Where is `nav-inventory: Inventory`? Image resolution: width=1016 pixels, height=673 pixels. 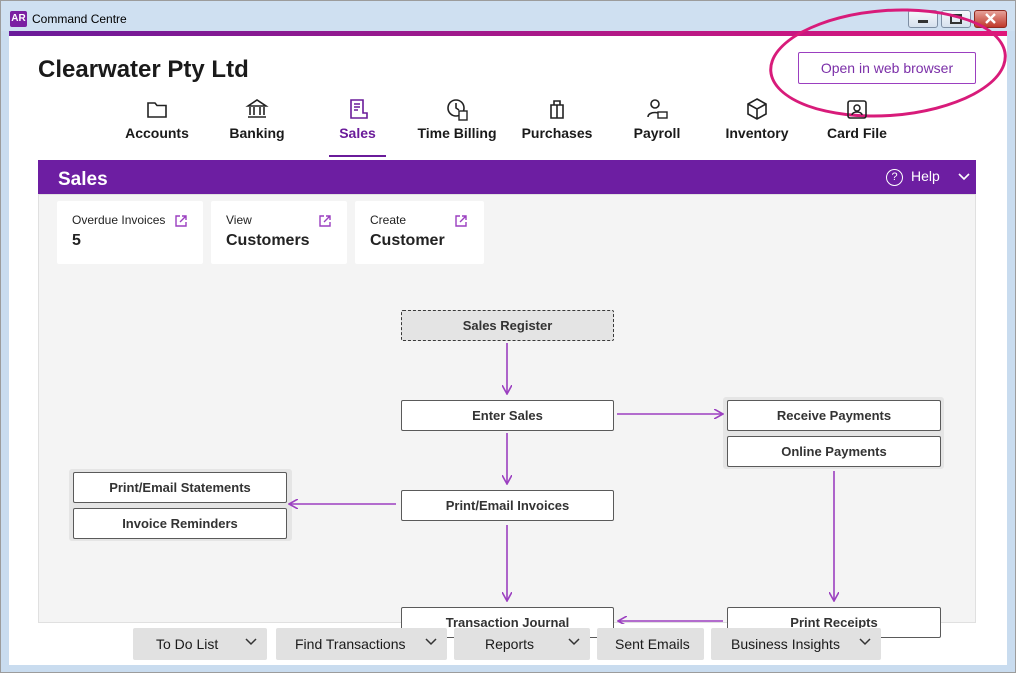 nav-inventory: Inventory is located at coordinates (757, 127).